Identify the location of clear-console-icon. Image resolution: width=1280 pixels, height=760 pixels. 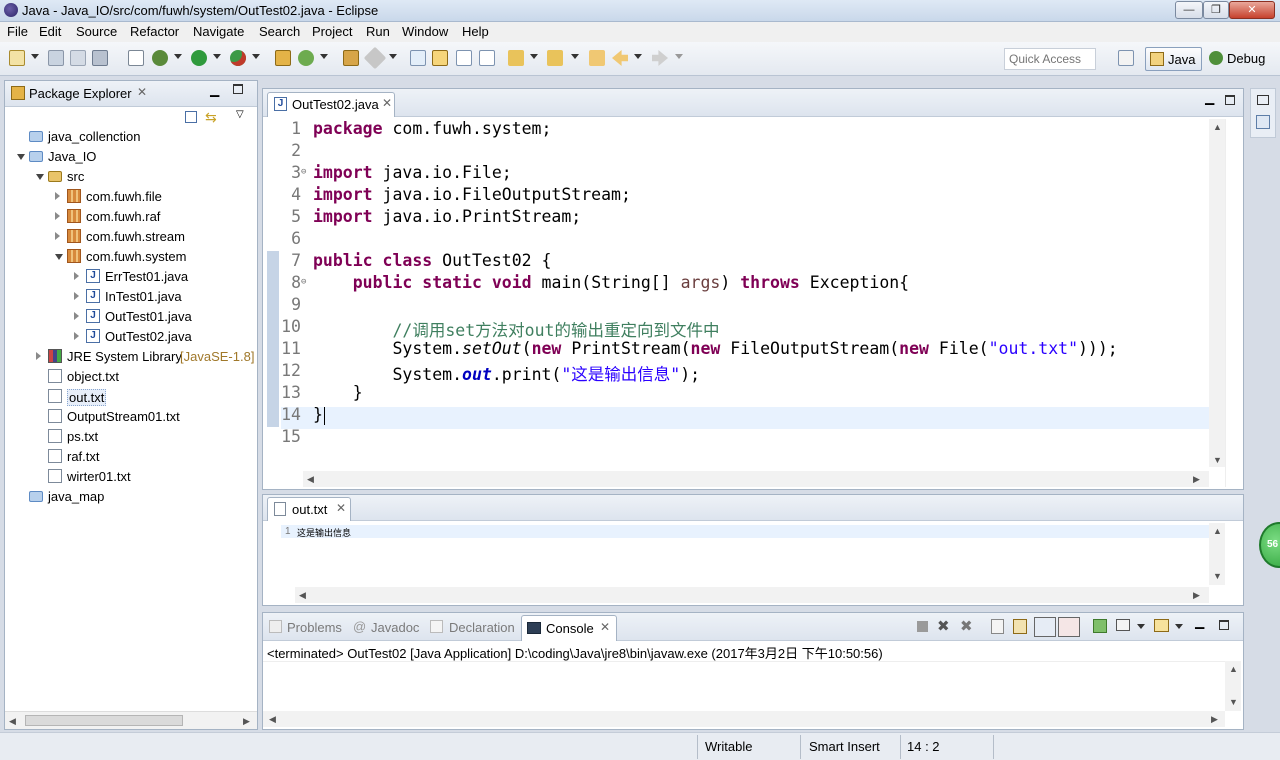
(997, 626).